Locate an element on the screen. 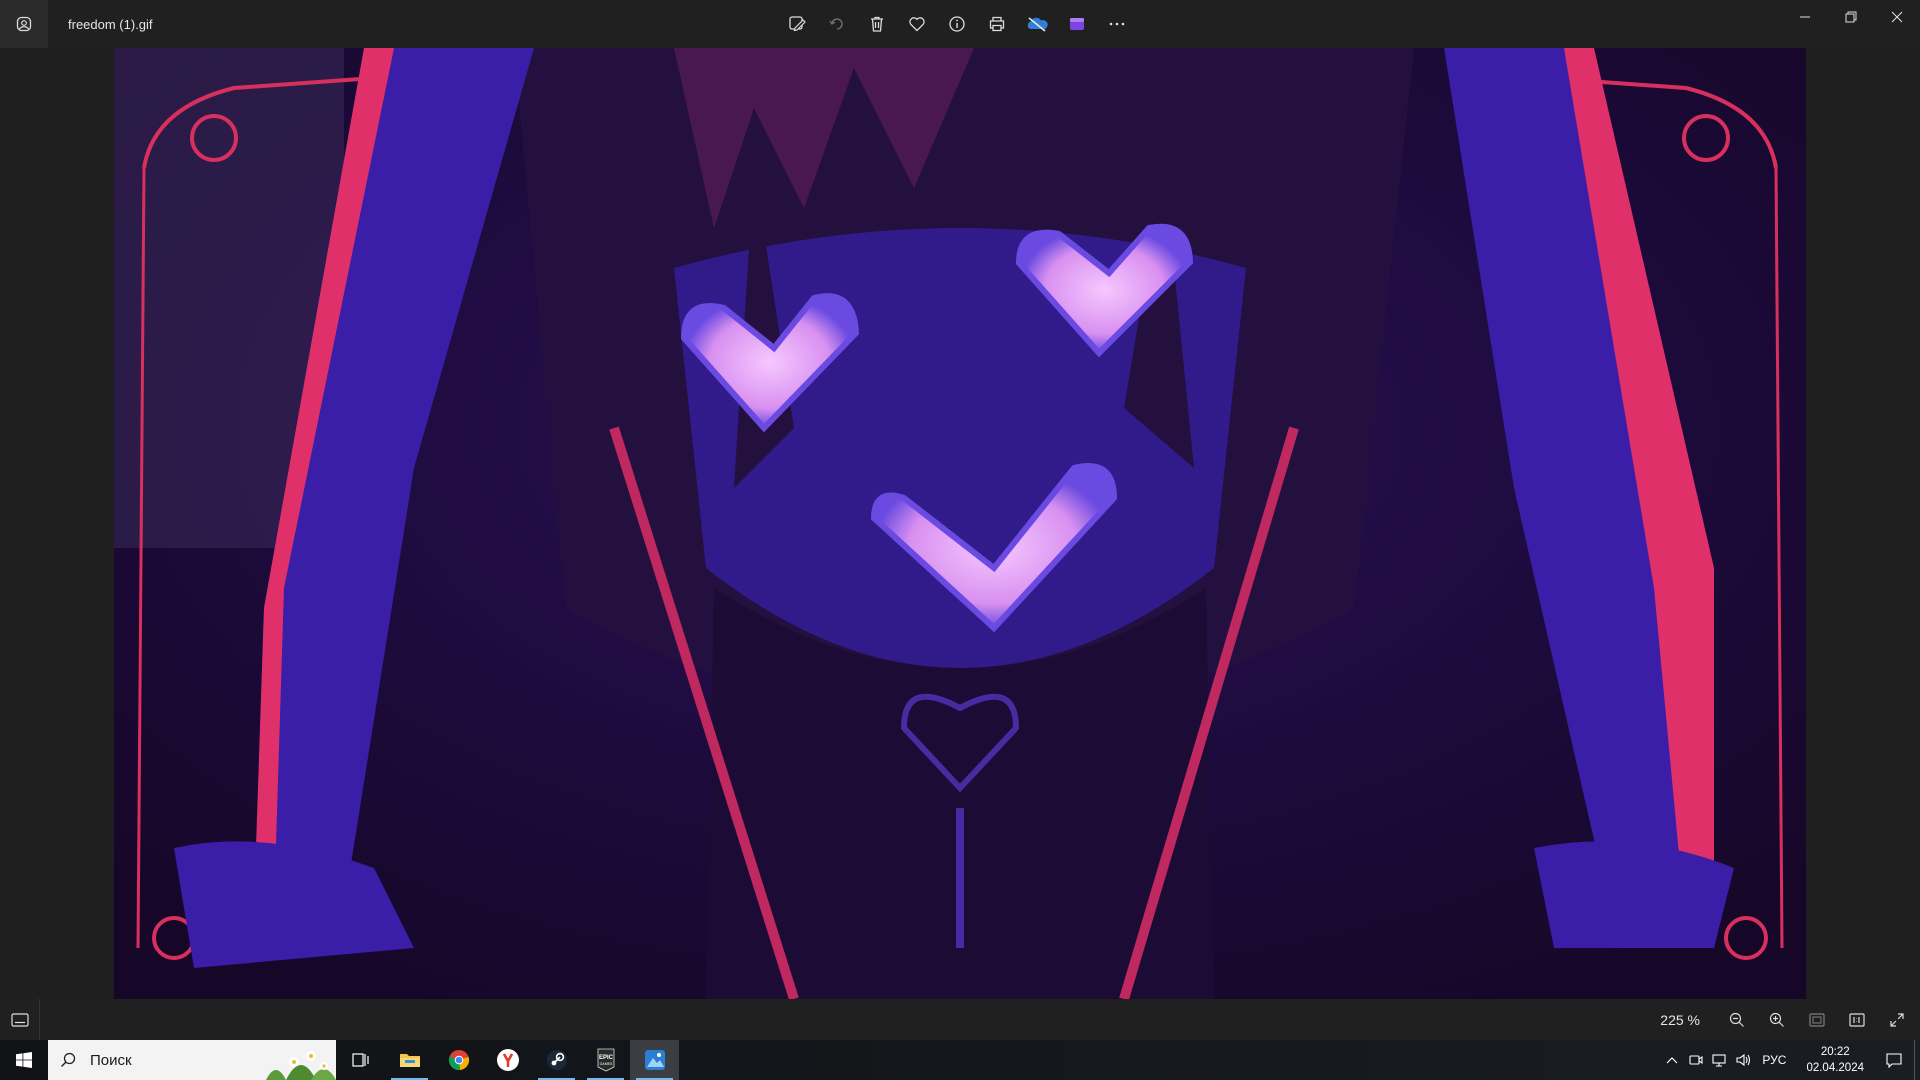  zoom-controls: 225 % is located at coordinates (1790, 1019).